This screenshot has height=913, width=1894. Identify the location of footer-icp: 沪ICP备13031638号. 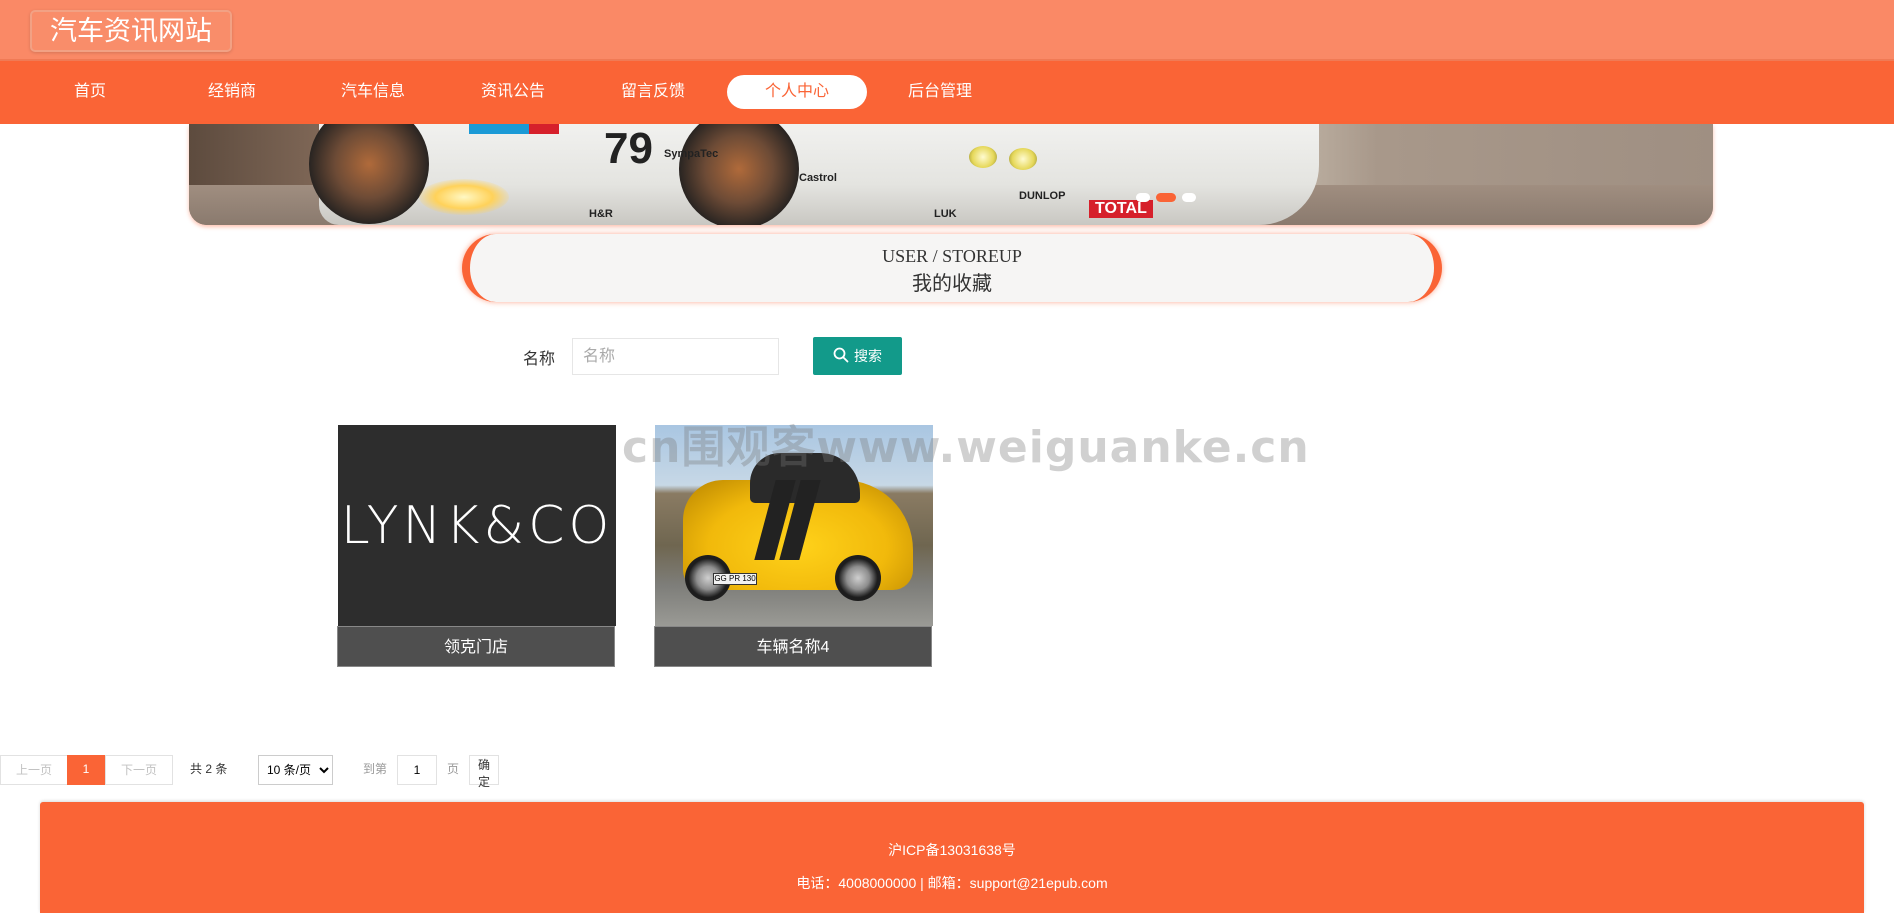
(952, 850).